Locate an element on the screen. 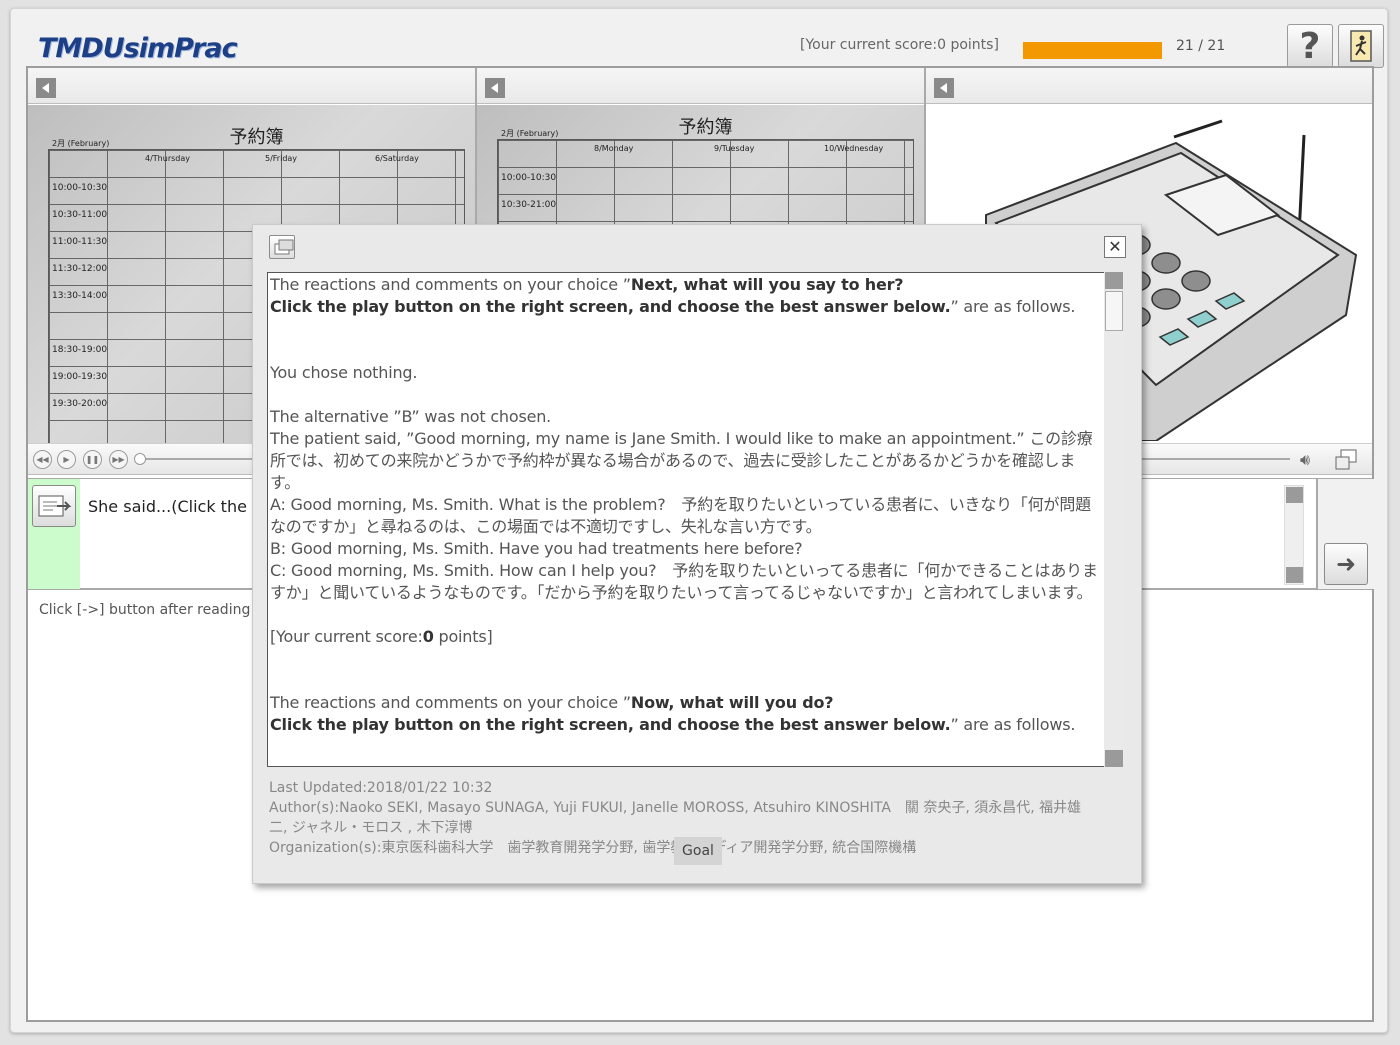 Image resolution: width=1400 pixels, height=1045 pixels. page-counter: 21 / 21 is located at coordinates (1201, 46).